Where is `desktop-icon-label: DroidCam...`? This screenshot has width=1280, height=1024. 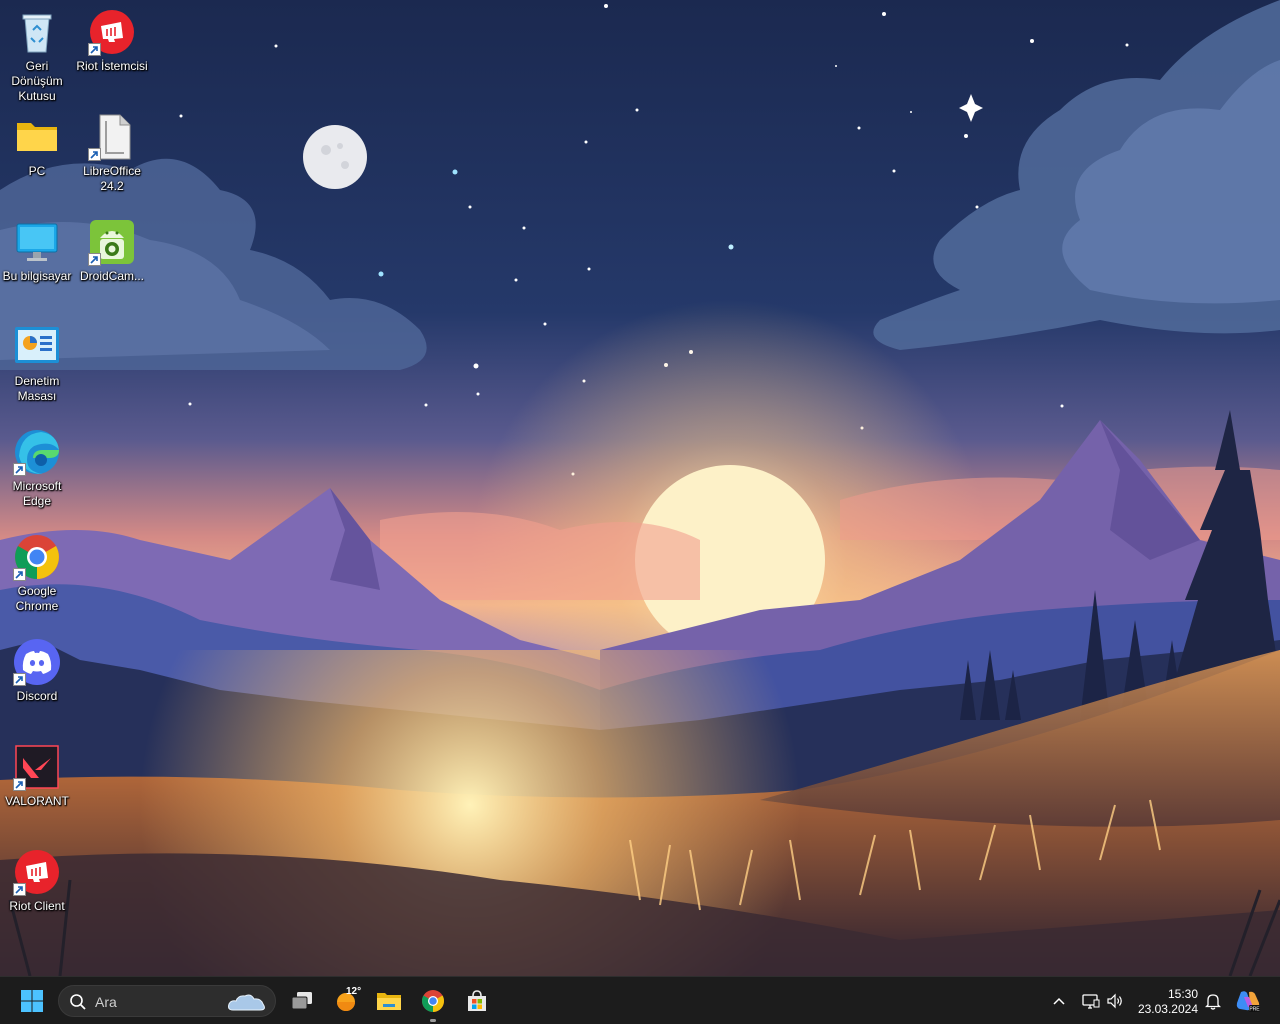 desktop-icon-label: DroidCam... is located at coordinates (111, 276).